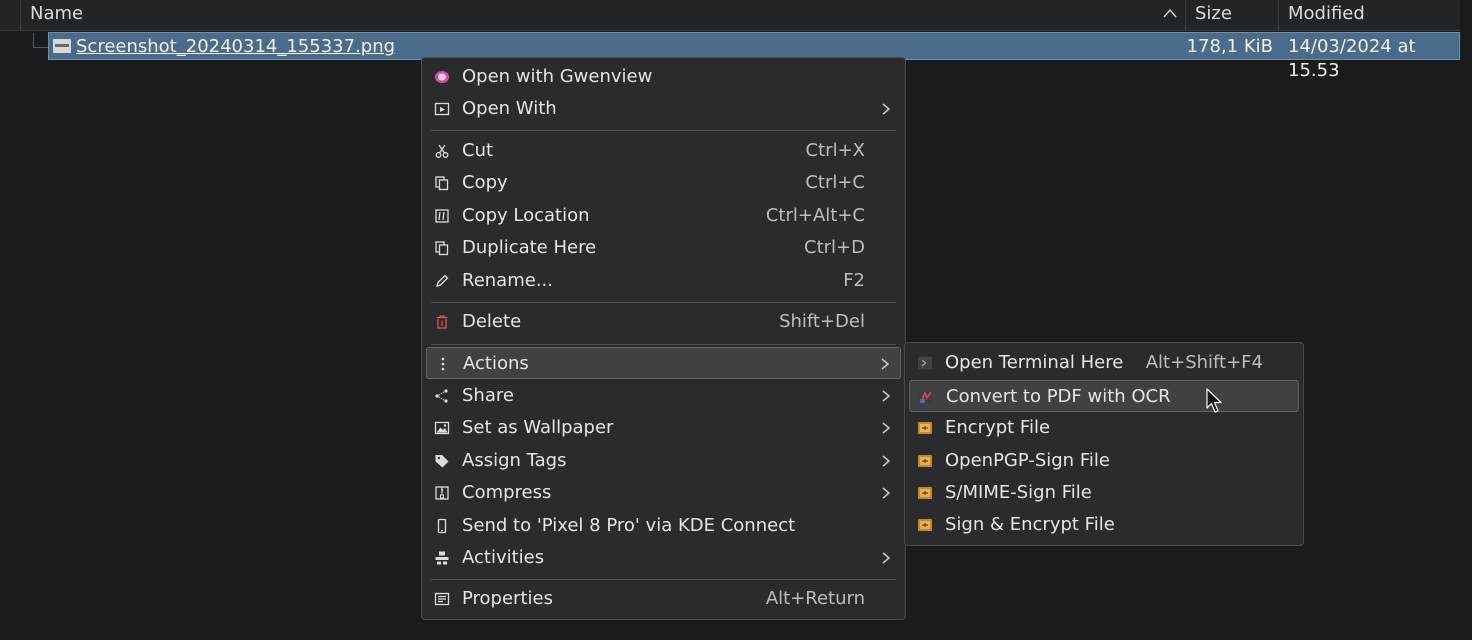 The height and width of the screenshot is (640, 1472). I want to click on menu-label: Activities, so click(503, 557).